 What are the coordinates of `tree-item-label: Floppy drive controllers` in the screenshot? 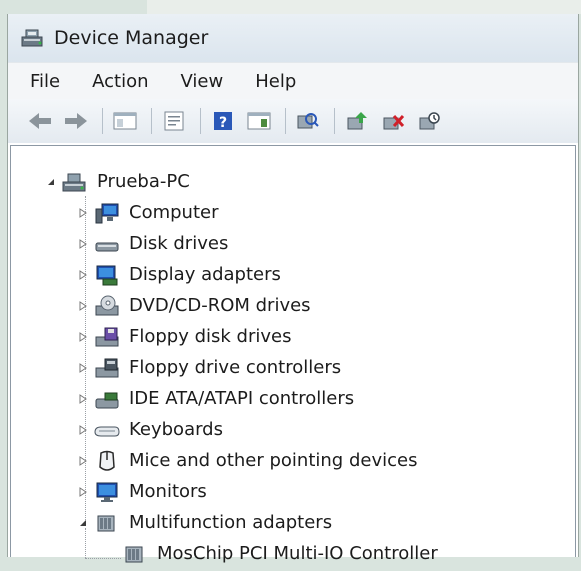 It's located at (235, 367).